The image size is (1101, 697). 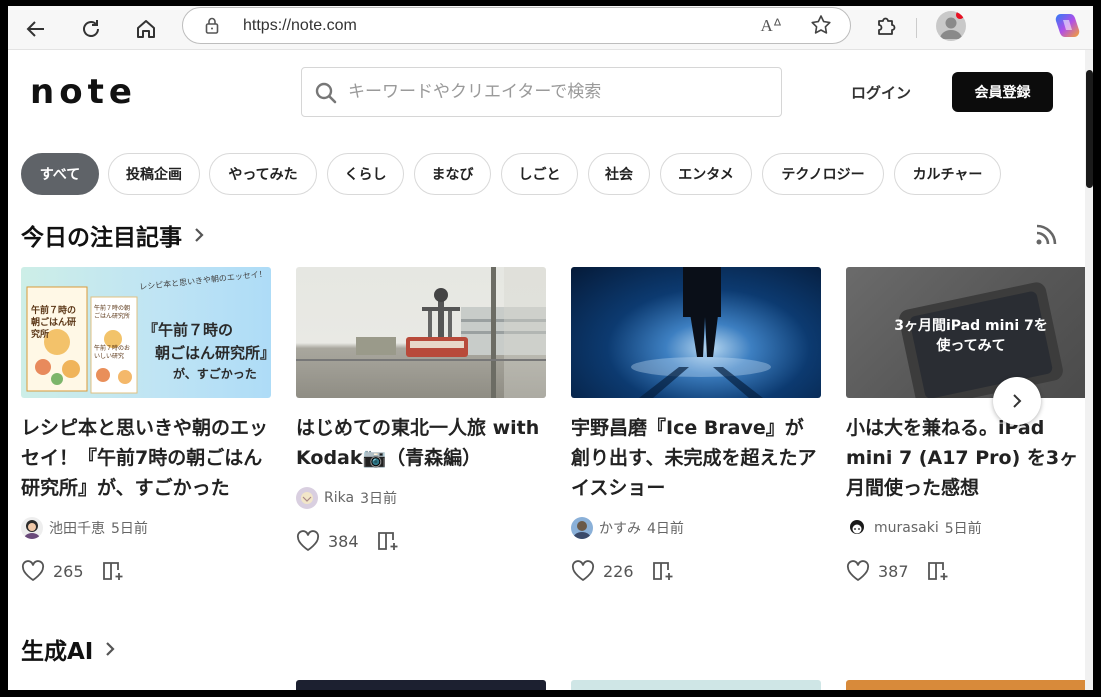 I want to click on author-name: かすみ, so click(x=620, y=529).